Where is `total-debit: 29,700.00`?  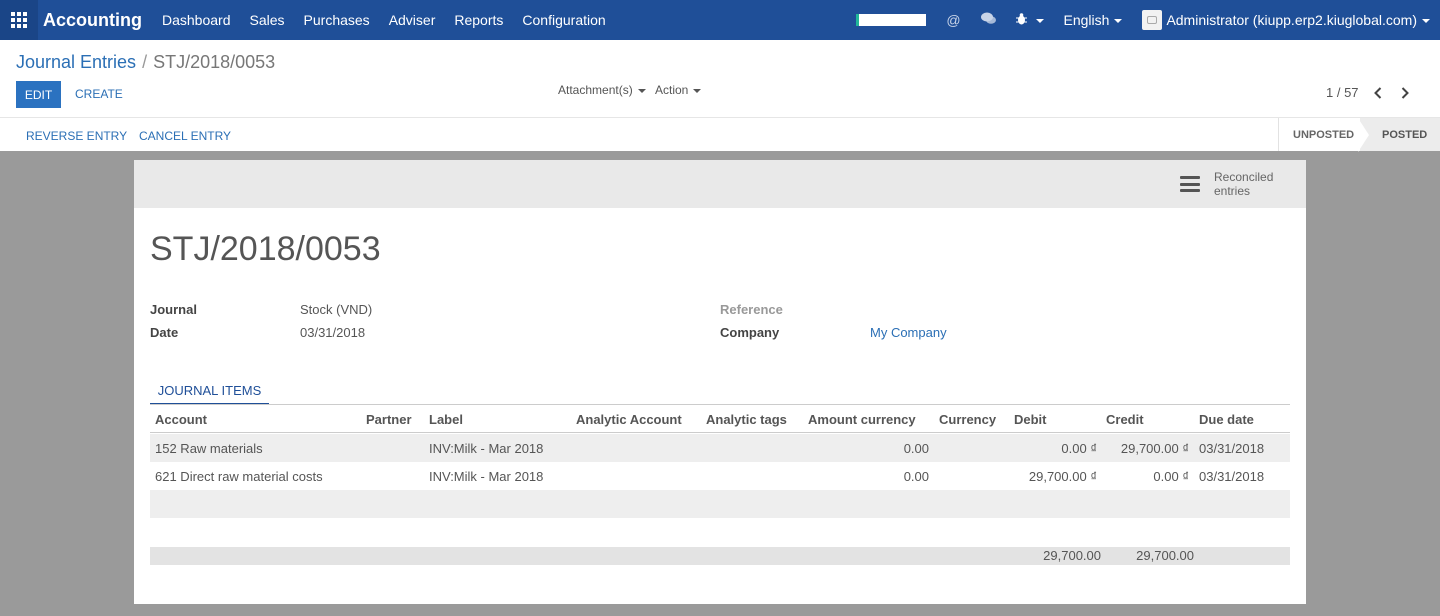 total-debit: 29,700.00 is located at coordinates (1072, 555).